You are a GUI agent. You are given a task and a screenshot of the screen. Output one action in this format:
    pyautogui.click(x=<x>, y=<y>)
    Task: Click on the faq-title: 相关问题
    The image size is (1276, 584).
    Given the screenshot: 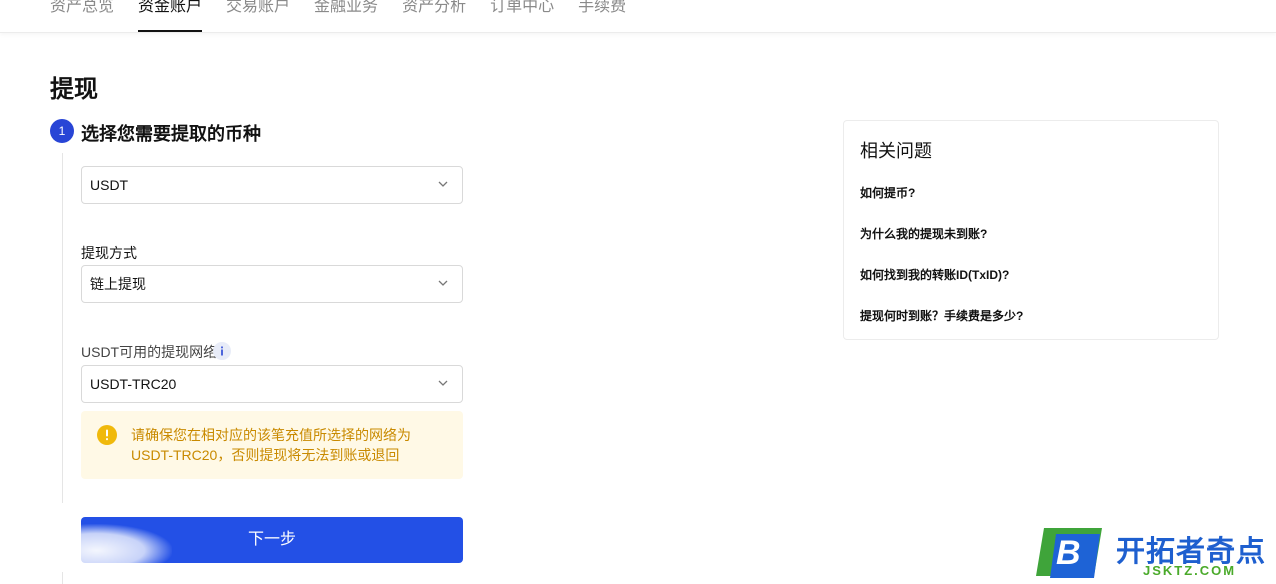 What is the action you would take?
    pyautogui.click(x=896, y=151)
    